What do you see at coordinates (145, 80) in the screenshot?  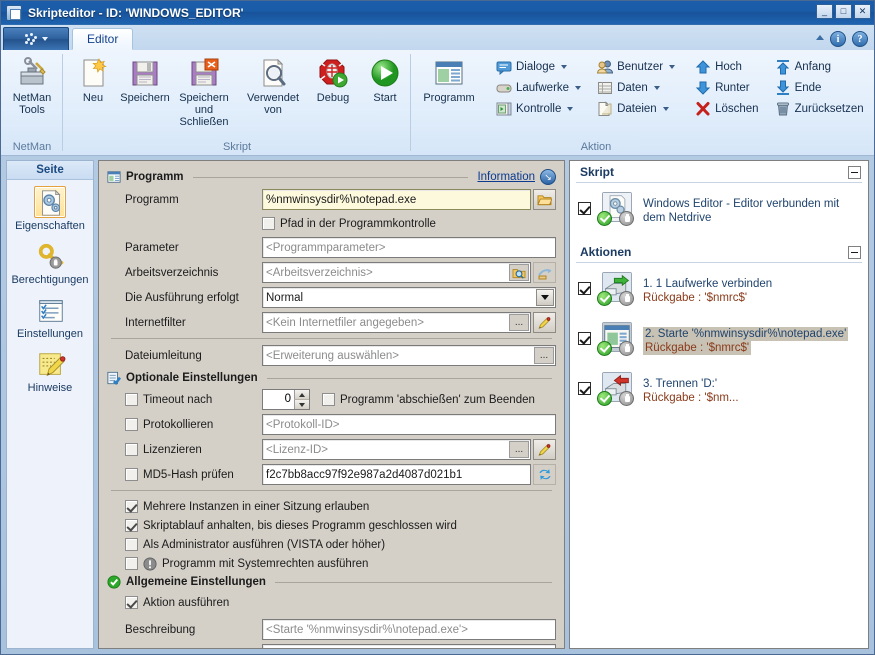 I see `save-button: Speichern` at bounding box center [145, 80].